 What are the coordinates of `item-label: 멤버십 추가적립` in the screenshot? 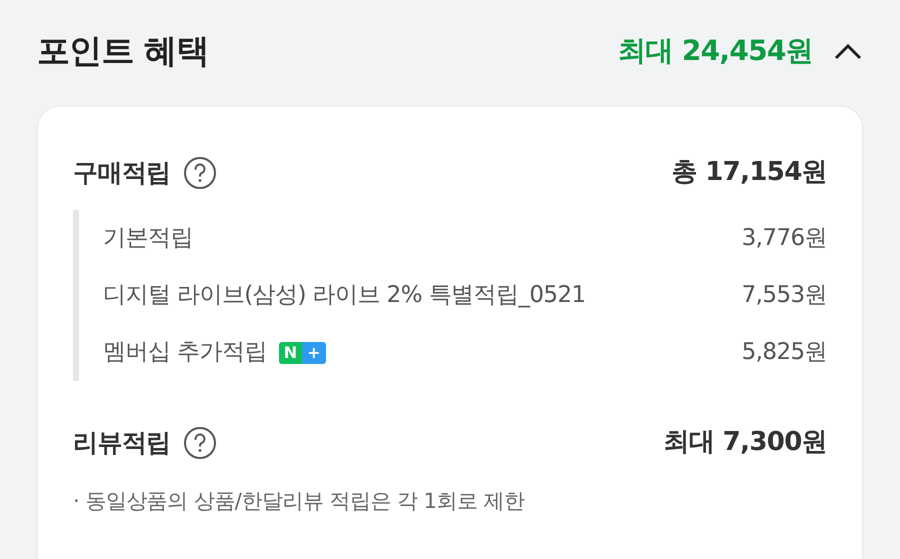 It's located at (185, 353).